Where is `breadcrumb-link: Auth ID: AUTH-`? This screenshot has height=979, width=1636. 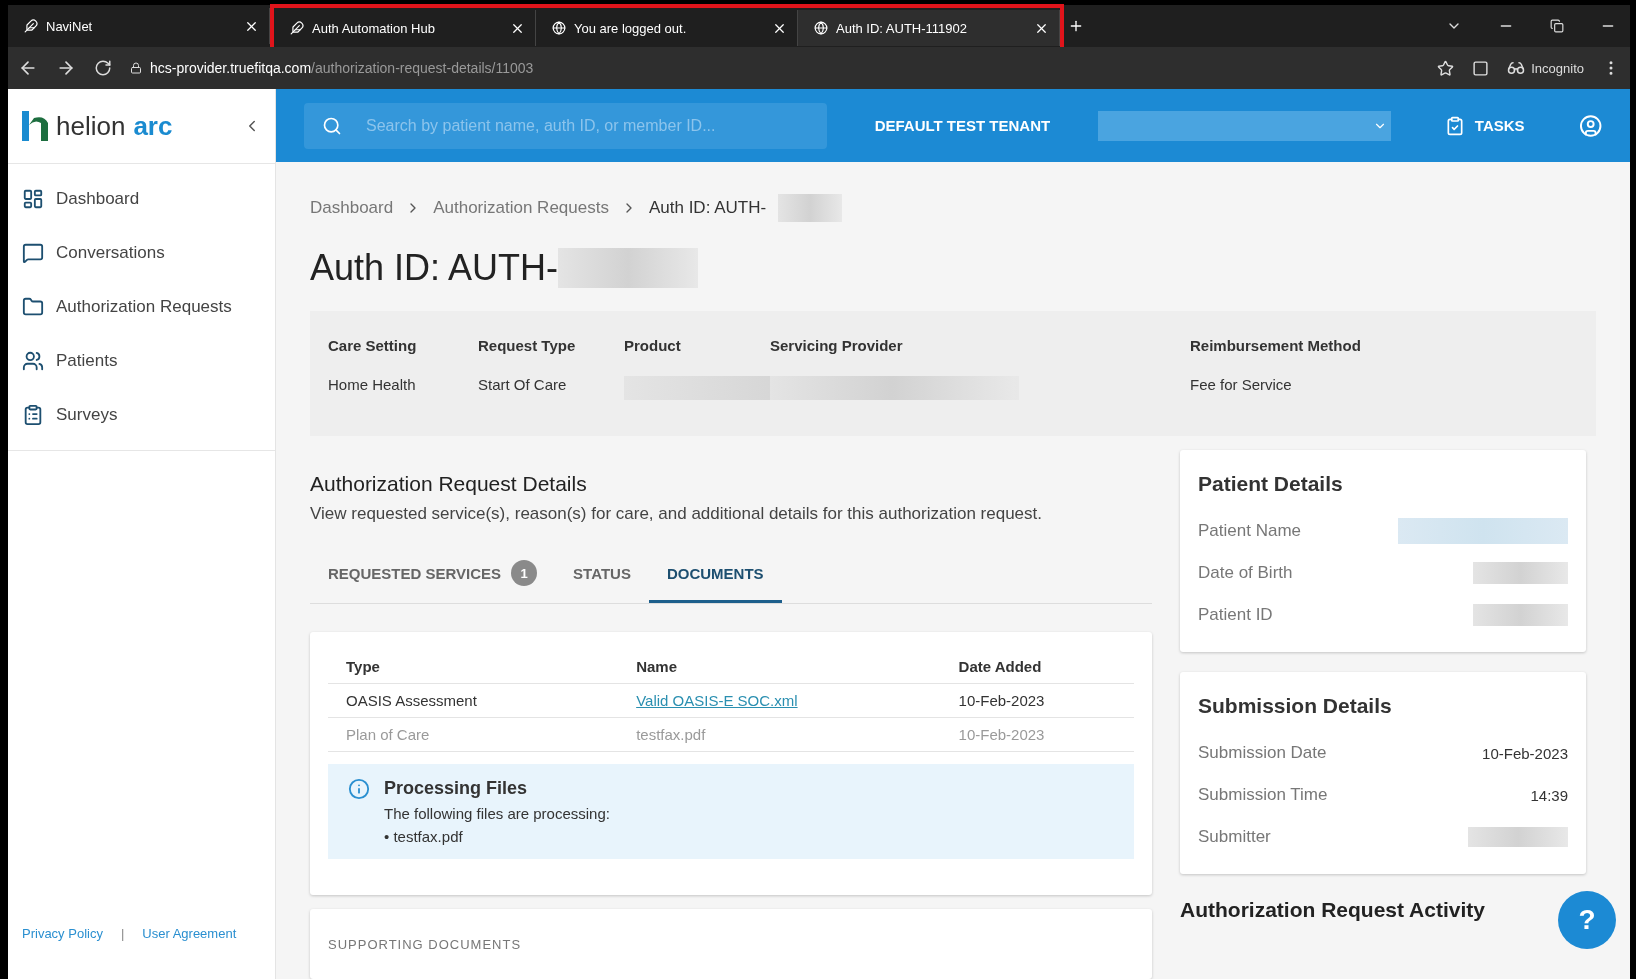 breadcrumb-link: Auth ID: AUTH- is located at coordinates (707, 207).